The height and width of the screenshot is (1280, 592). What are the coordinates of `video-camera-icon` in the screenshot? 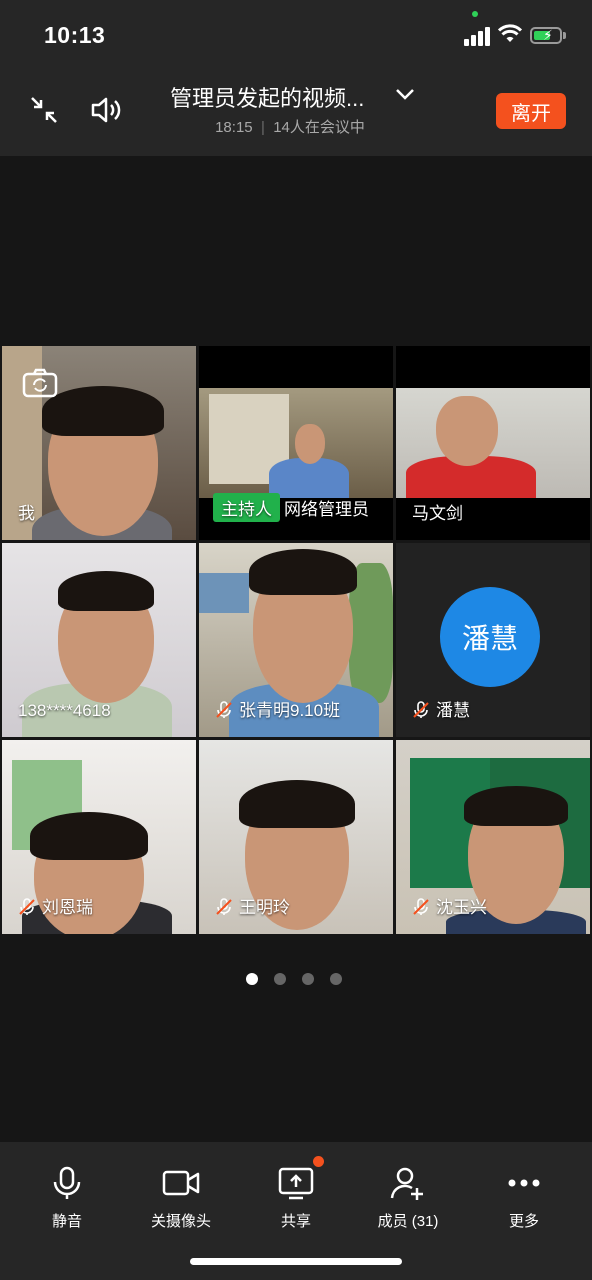 It's located at (181, 1183).